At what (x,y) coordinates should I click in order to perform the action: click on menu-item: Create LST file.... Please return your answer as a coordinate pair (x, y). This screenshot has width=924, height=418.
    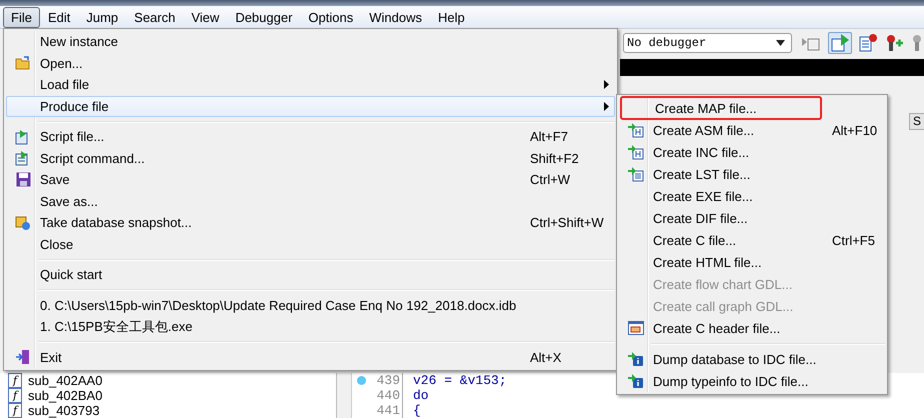
    Looking at the image, I should click on (752, 174).